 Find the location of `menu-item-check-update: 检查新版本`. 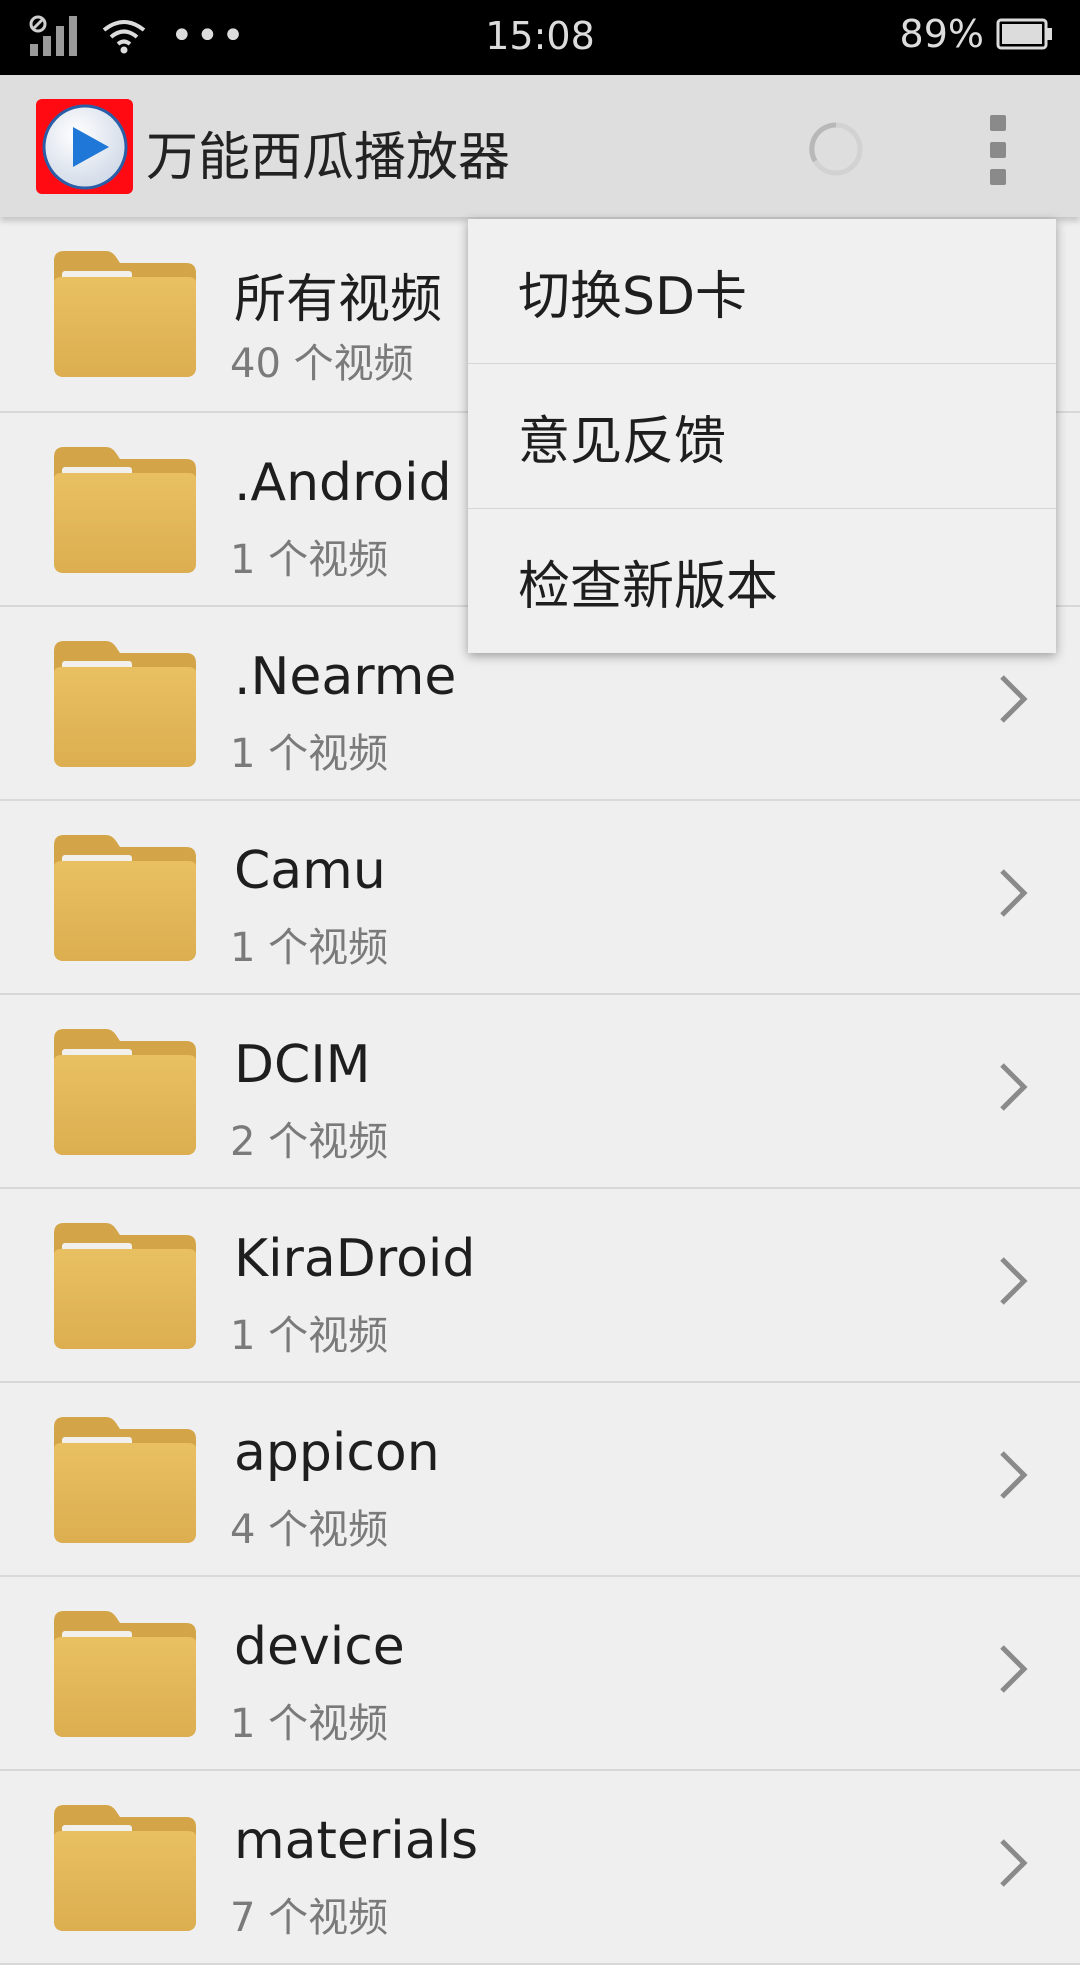

menu-item-check-update: 检查新版本 is located at coordinates (762, 581).